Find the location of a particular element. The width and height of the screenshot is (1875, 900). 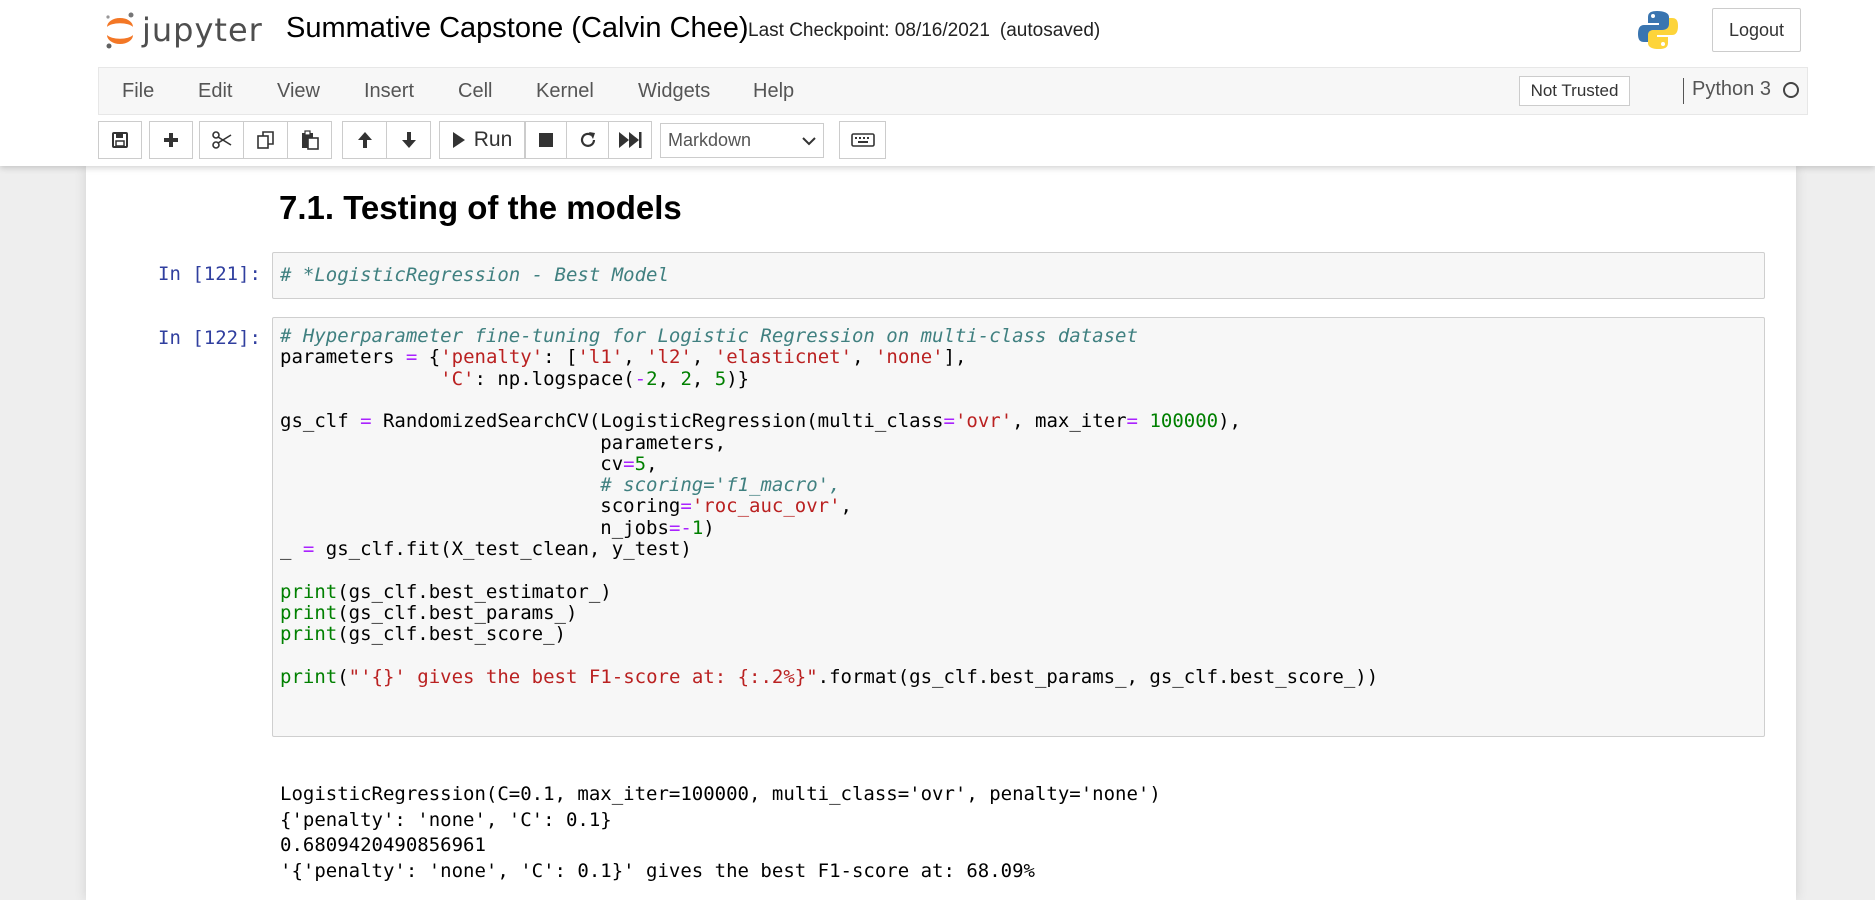

code-line: print(gs_clf.best_score_) is located at coordinates (423, 634).